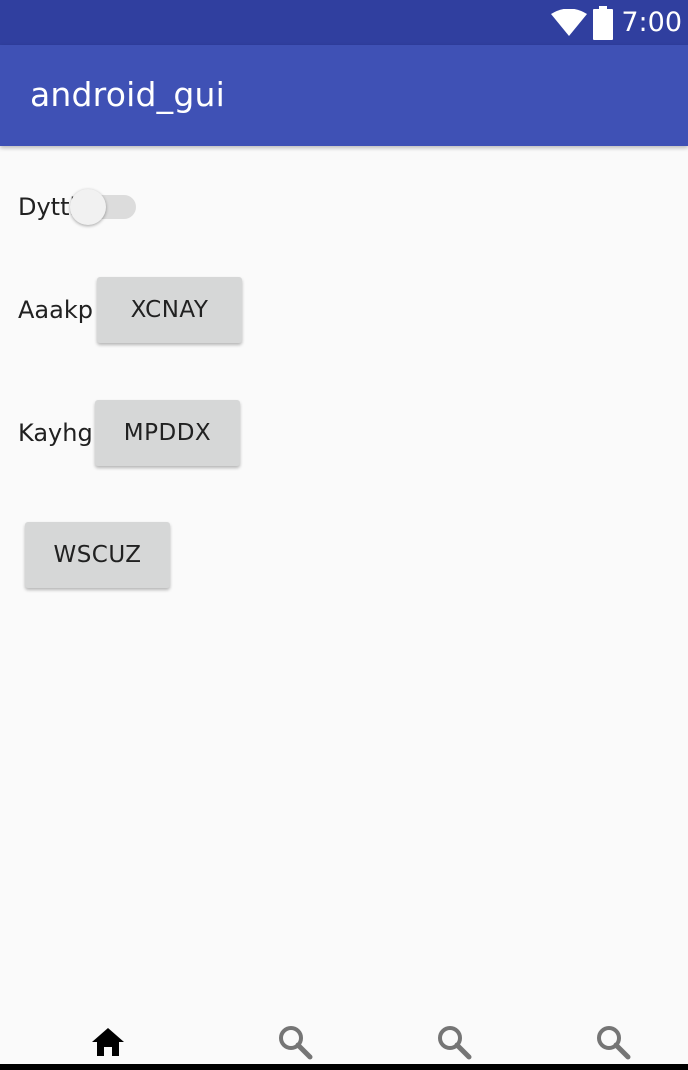  What do you see at coordinates (55, 310) in the screenshot?
I see `row1-label: Aaakp` at bounding box center [55, 310].